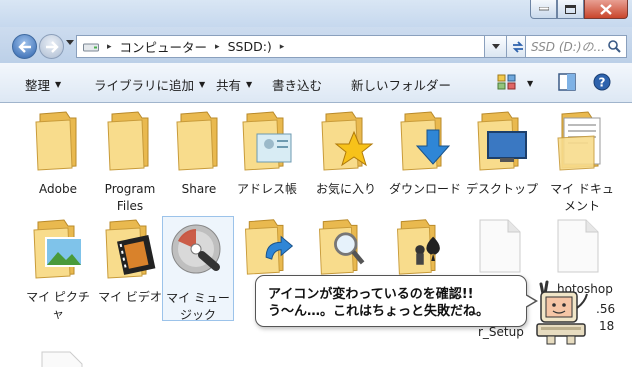 The image size is (632, 367). Describe the element at coordinates (266, 189) in the screenshot. I see `item-label: アドレス帳` at that location.